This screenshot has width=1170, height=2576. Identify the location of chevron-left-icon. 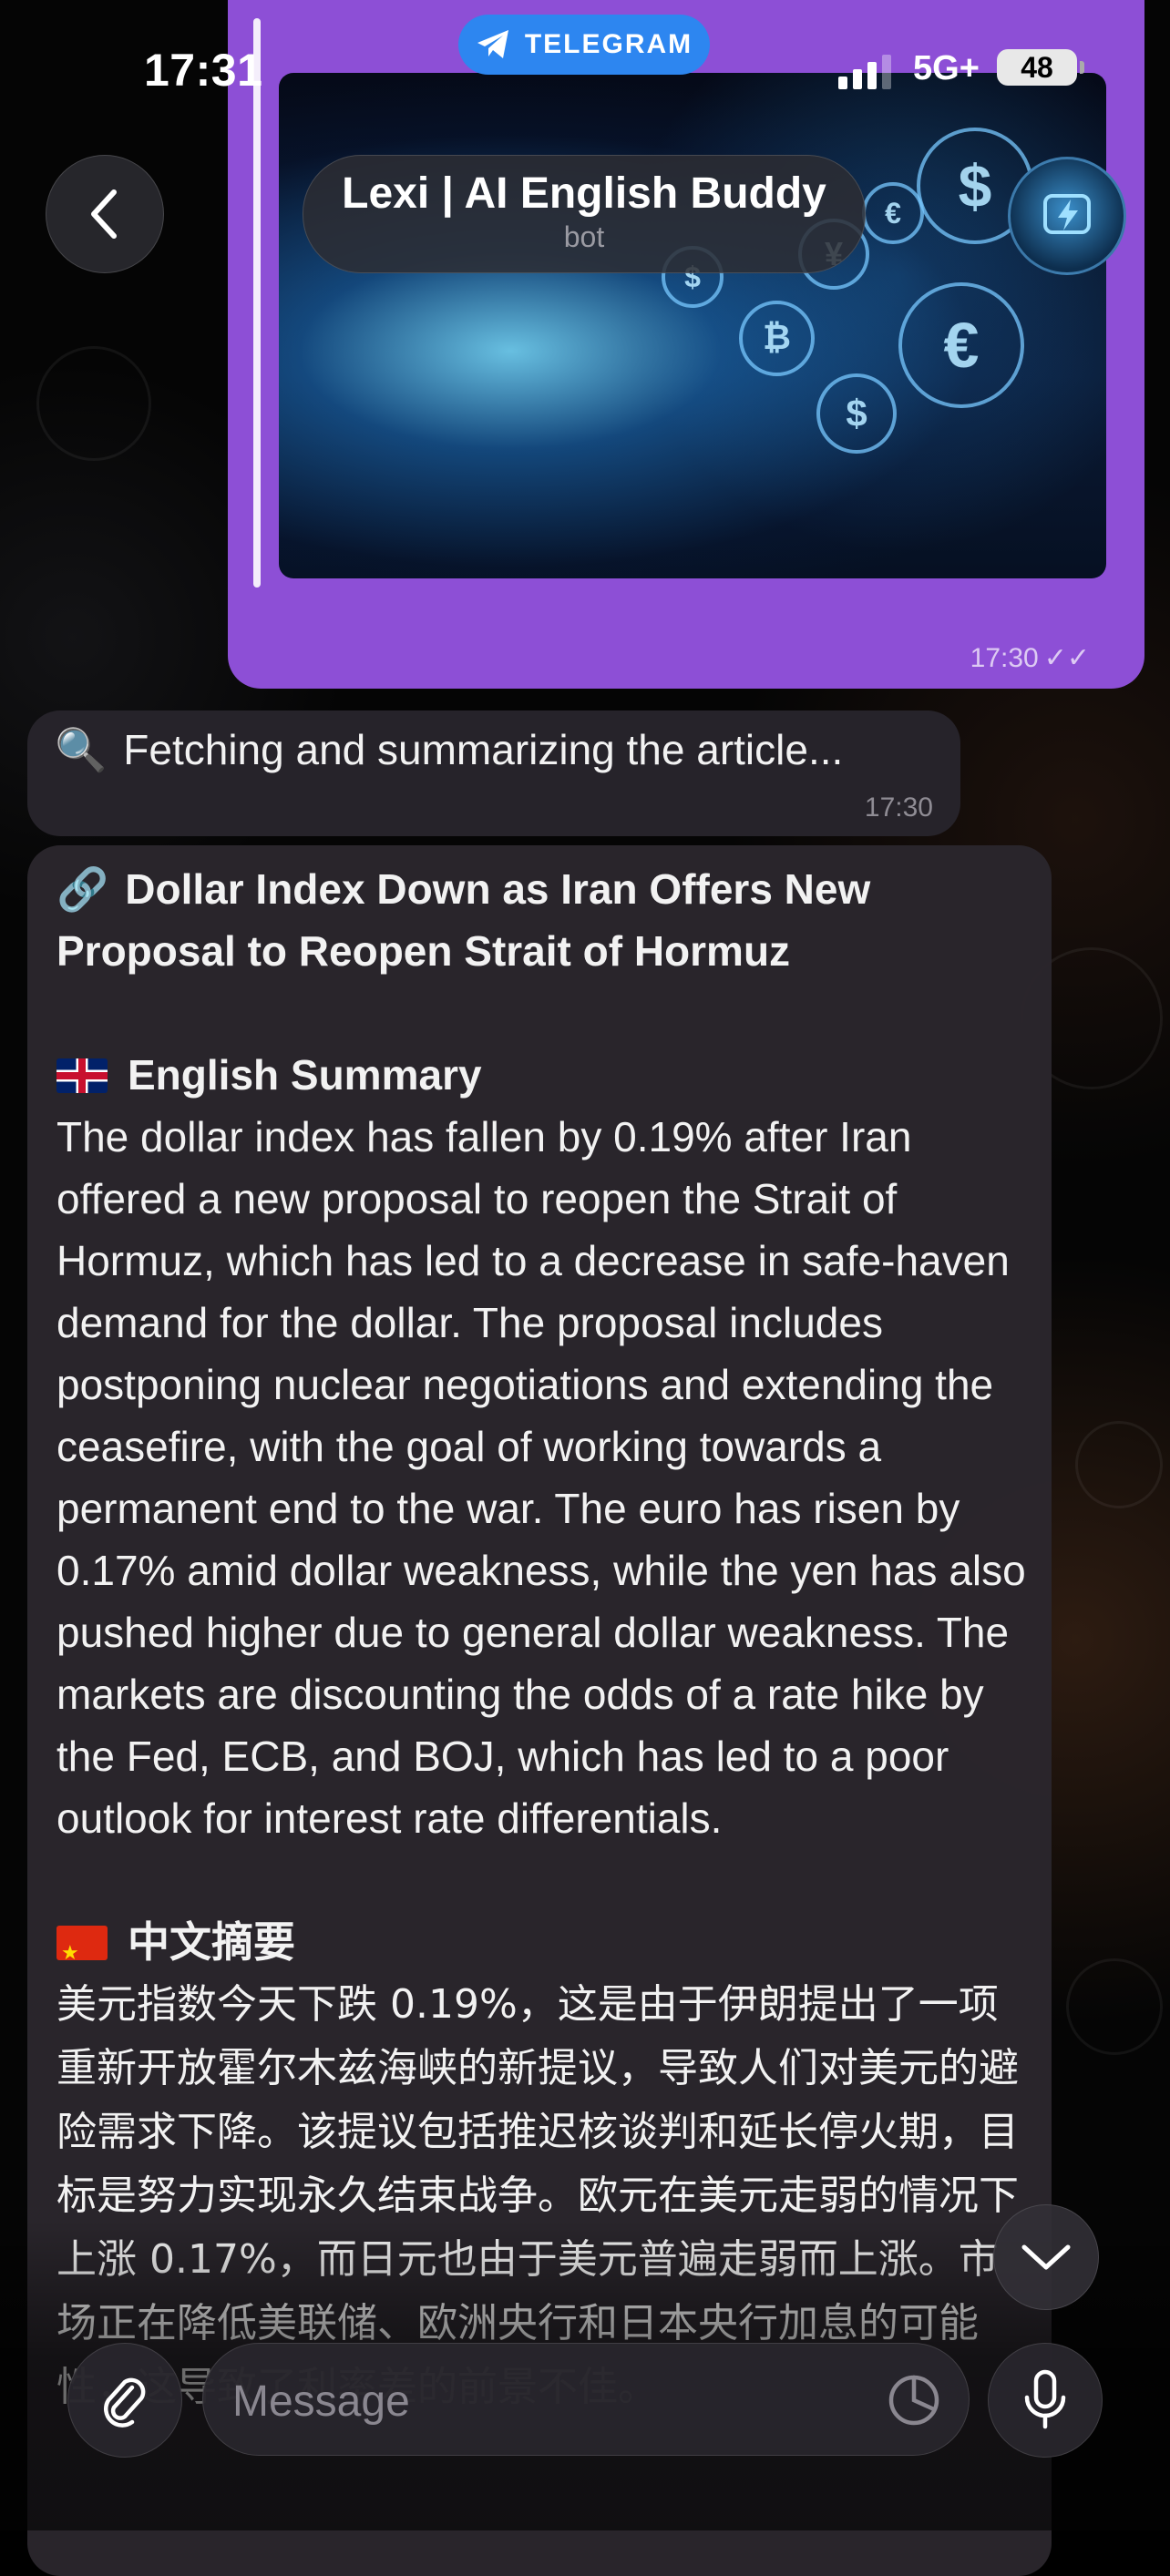
(104, 214).